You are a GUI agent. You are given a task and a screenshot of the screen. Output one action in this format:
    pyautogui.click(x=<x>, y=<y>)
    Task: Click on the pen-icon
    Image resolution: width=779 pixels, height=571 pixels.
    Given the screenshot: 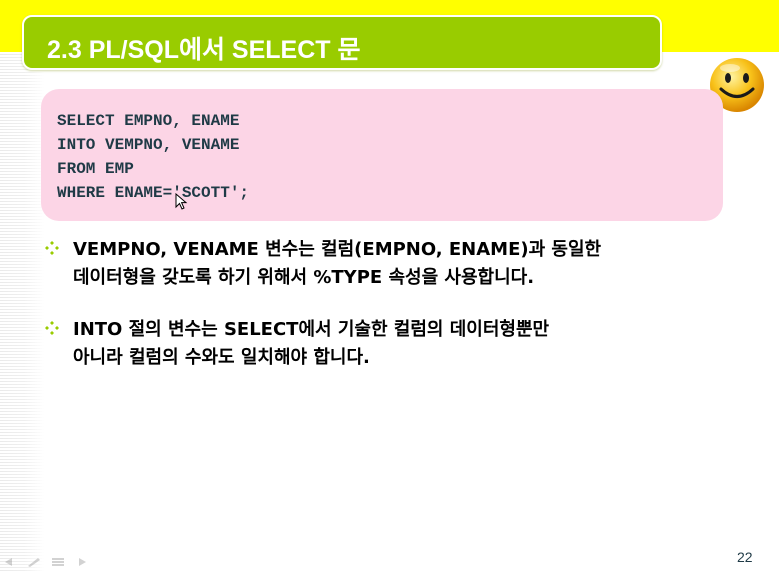 What is the action you would take?
    pyautogui.click(x=34, y=562)
    